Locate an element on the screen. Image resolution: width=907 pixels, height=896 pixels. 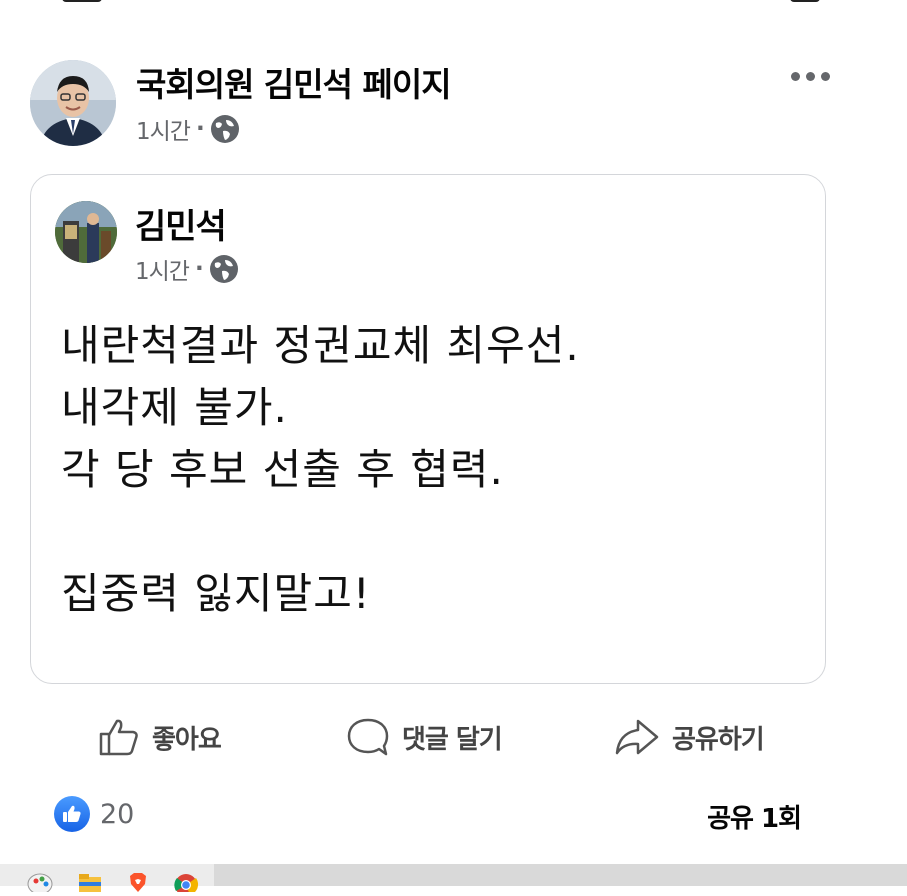
post-meta: 1시간 · is located at coordinates (188, 129).